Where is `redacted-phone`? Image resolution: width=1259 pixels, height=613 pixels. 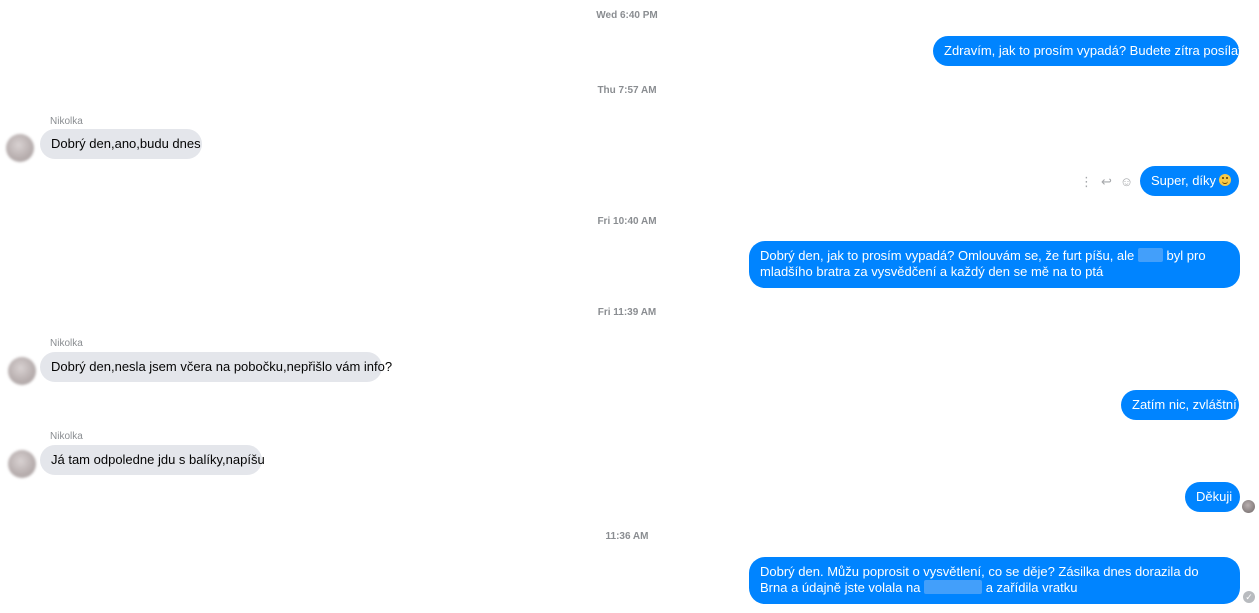 redacted-phone is located at coordinates (953, 587).